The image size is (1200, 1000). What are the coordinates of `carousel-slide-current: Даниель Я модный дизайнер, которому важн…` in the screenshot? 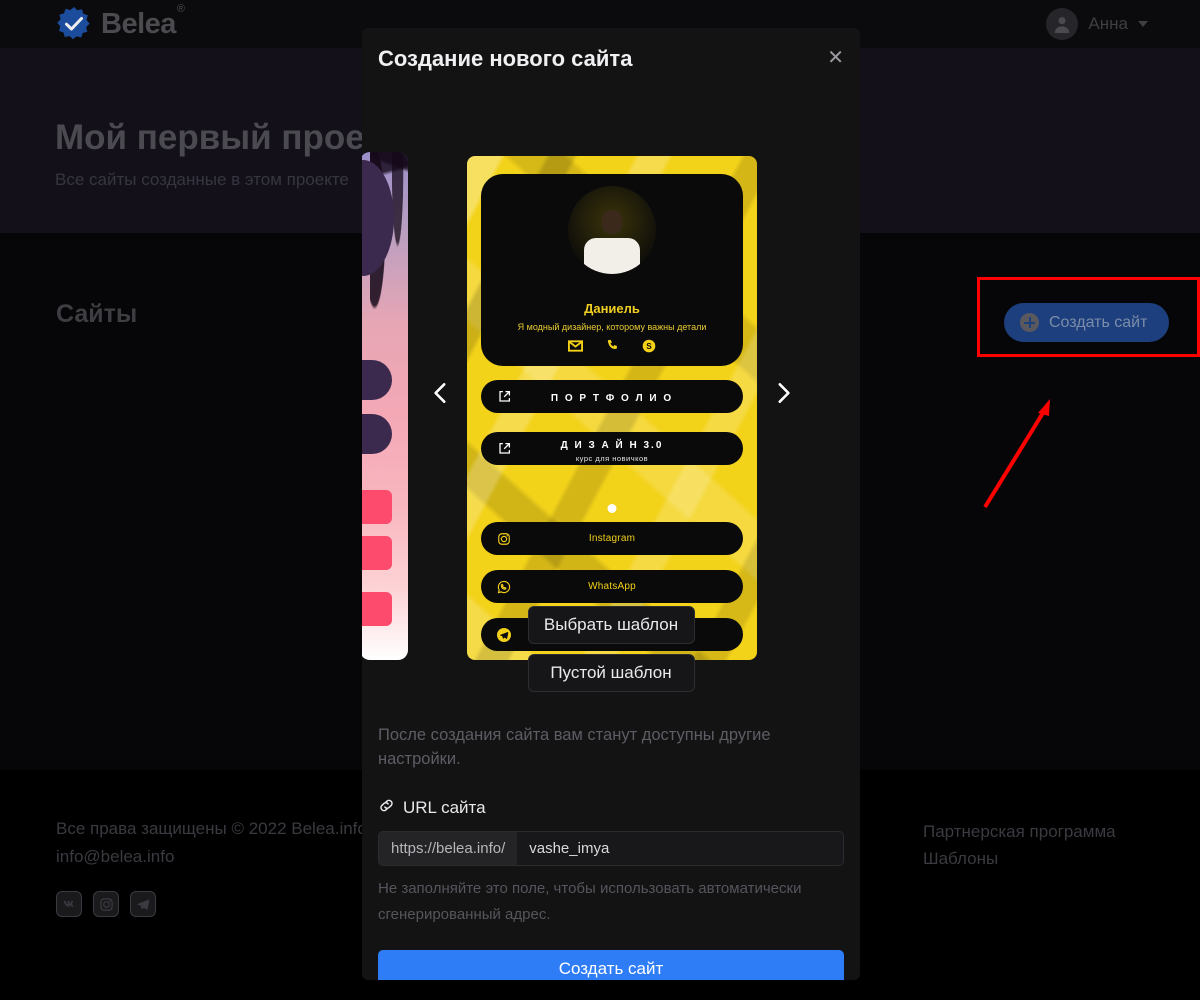 It's located at (612, 408).